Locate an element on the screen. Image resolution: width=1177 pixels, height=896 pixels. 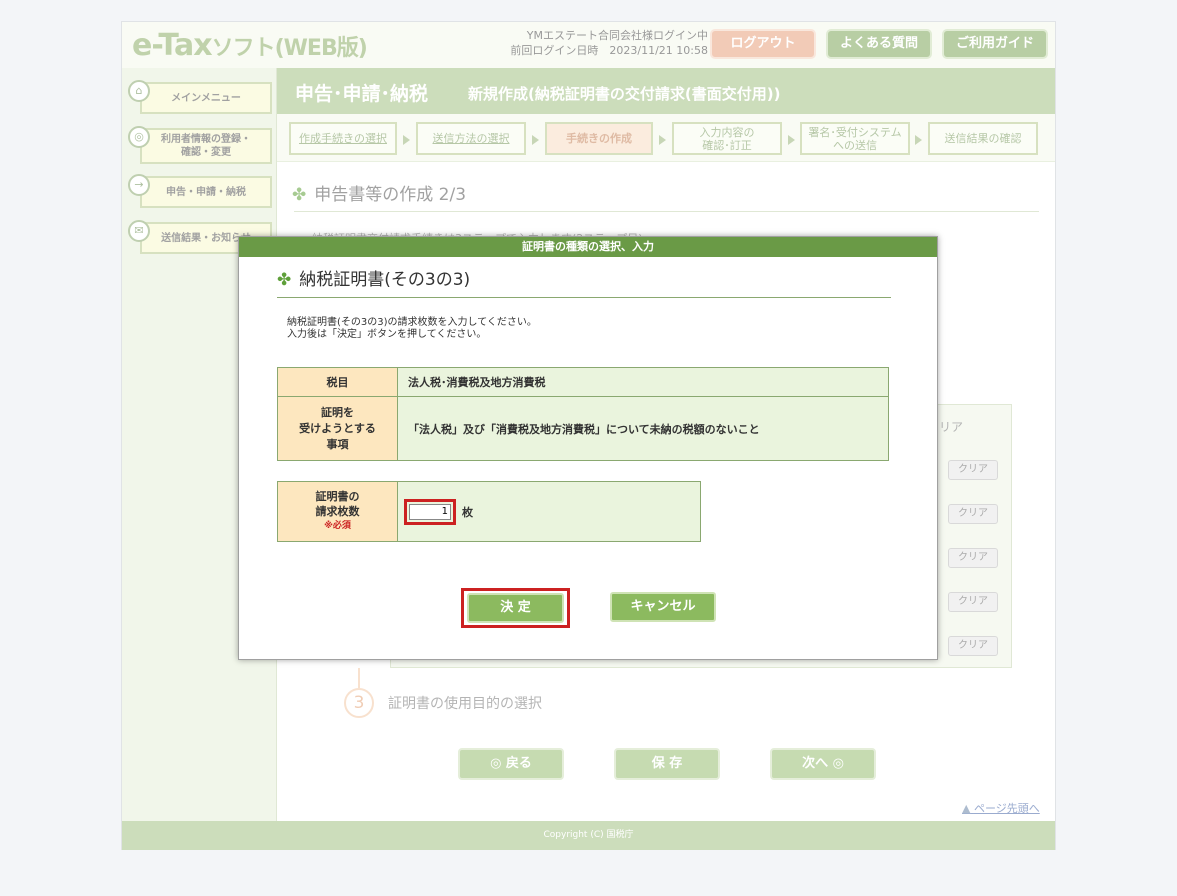
ok-button: 決 定 is located at coordinates (515, 608).